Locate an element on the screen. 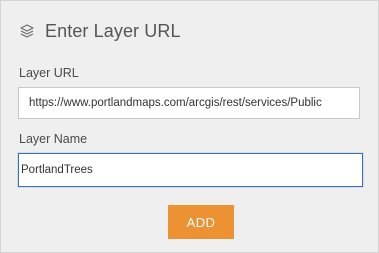 Image resolution: width=379 pixels, height=253 pixels. layer-name-label: Layer Name is located at coordinates (53, 139).